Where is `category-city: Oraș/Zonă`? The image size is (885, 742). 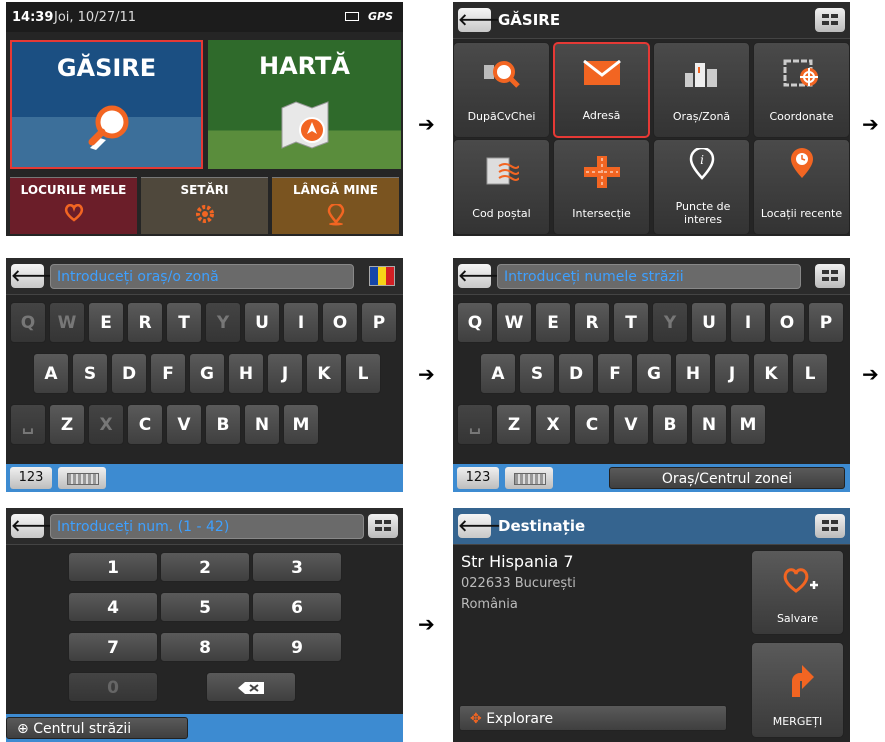
category-city: Oraș/Zonă is located at coordinates (701, 90).